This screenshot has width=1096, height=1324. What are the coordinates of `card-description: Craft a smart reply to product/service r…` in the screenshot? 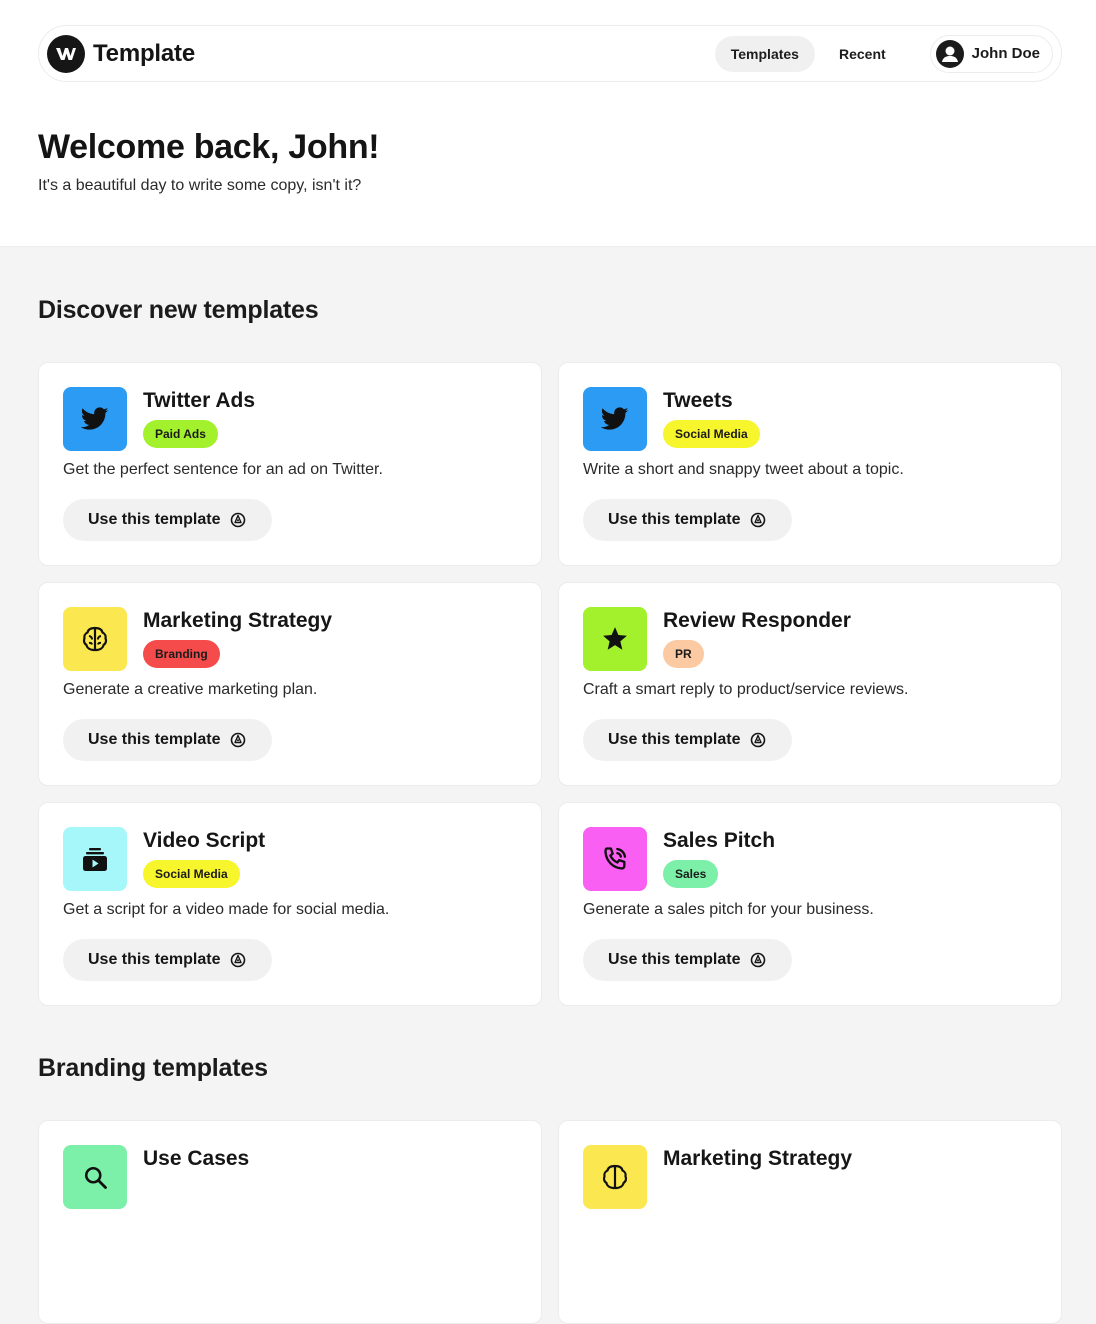 It's located at (746, 689).